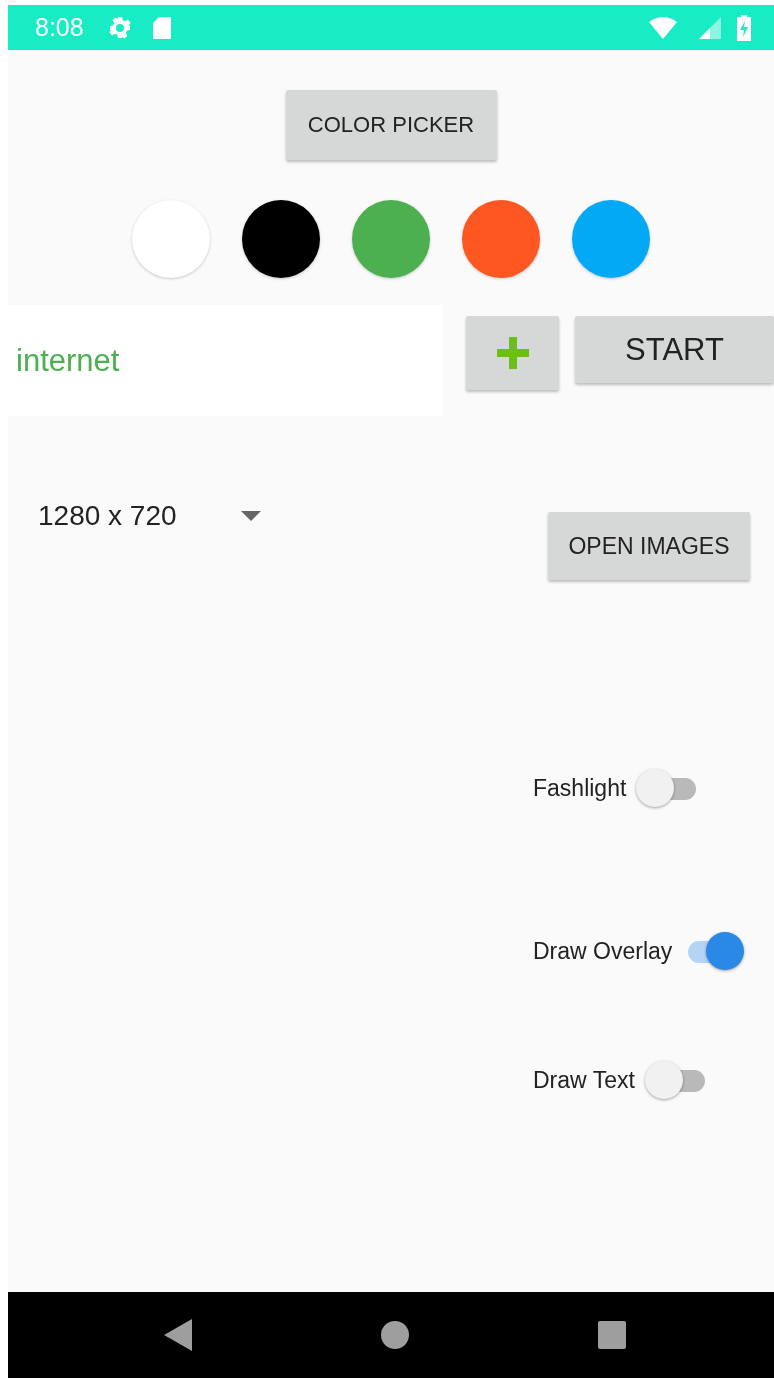 This screenshot has height=1378, width=774. Describe the element at coordinates (178, 1335) in the screenshot. I see `back-icon` at that location.